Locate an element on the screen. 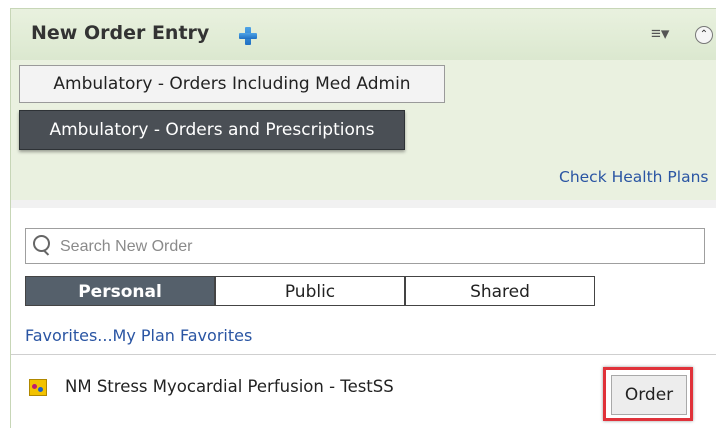 This screenshot has width=716, height=428. favorites-breadcrumb: Favorites...My Plan Favorites is located at coordinates (138, 335).